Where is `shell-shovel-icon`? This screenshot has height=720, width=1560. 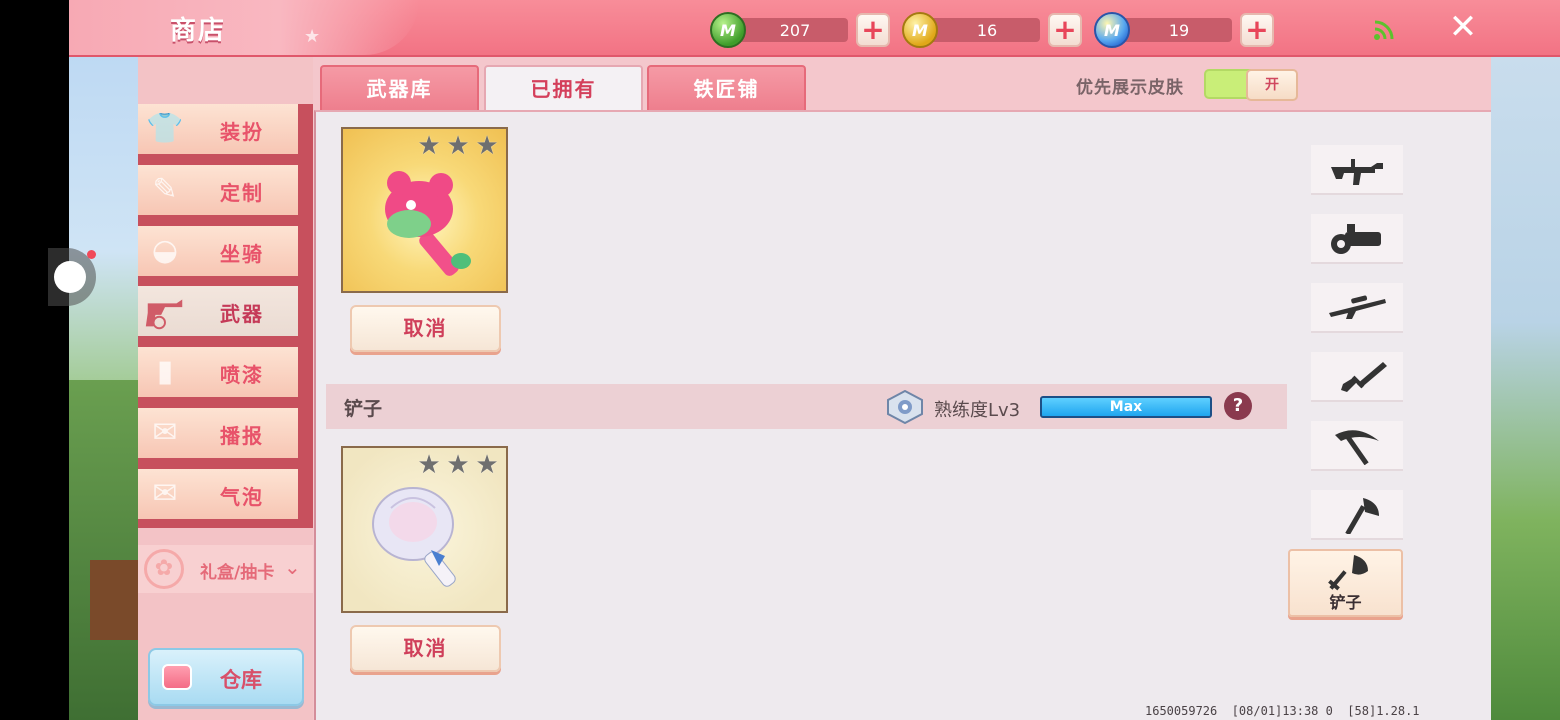
shell-shovel-icon is located at coordinates (414, 537).